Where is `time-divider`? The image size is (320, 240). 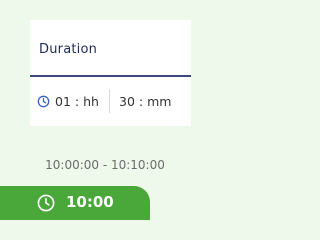
time-divider is located at coordinates (109, 101).